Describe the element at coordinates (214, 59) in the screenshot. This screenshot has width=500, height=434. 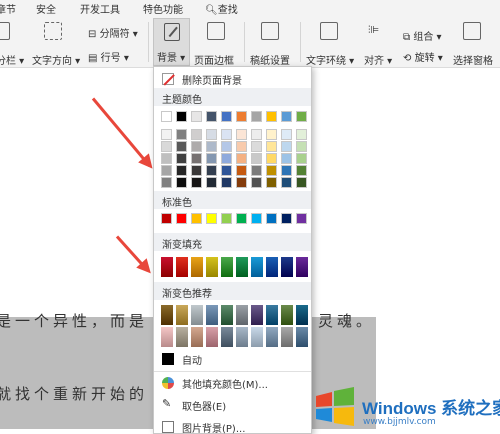
I see `page-border-button: 页面边框` at that location.